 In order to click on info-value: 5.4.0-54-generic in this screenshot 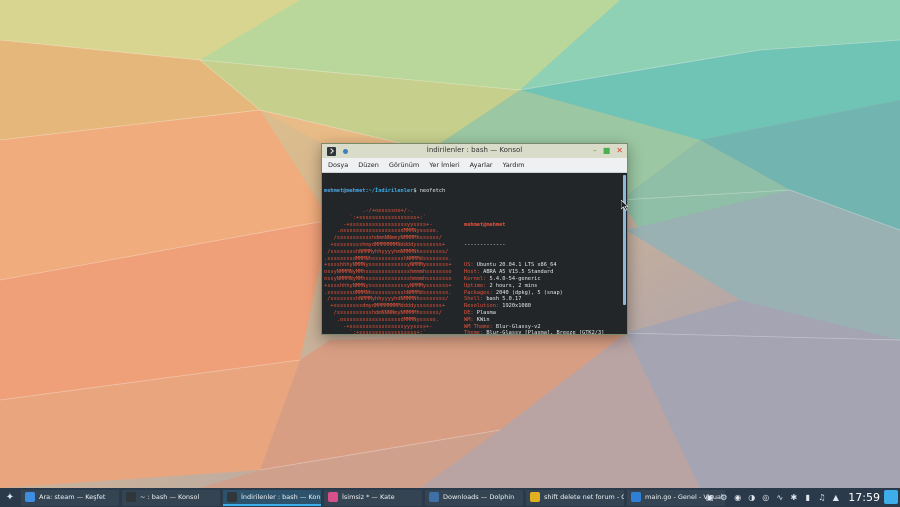, I will do `click(515, 278)`.